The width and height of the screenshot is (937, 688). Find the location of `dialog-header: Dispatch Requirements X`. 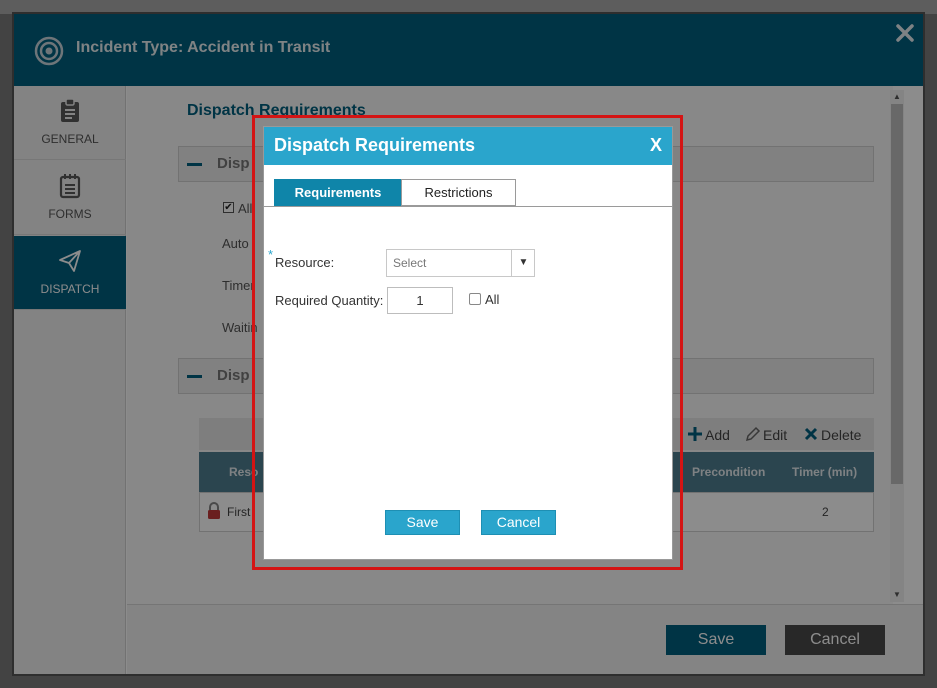

dialog-header: Dispatch Requirements X is located at coordinates (468, 146).